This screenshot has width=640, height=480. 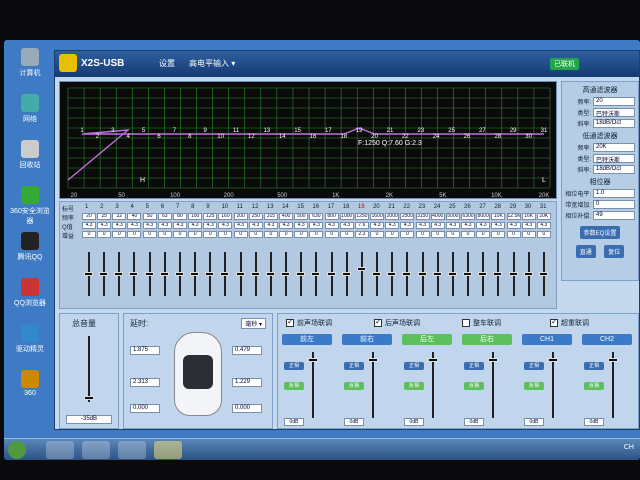 What do you see at coordinates (614, 147) in the screenshot?
I see `field-value: 20K` at bounding box center [614, 147].